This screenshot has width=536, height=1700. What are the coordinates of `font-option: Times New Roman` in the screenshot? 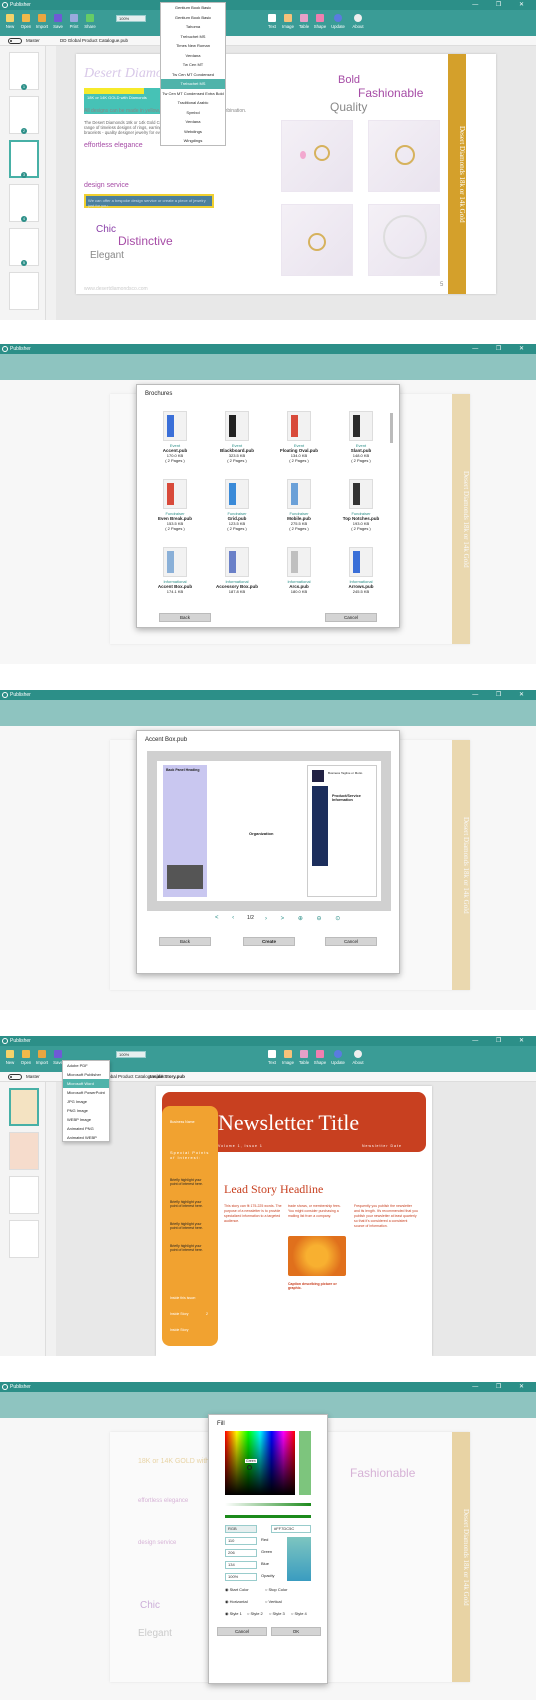 It's located at (193, 46).